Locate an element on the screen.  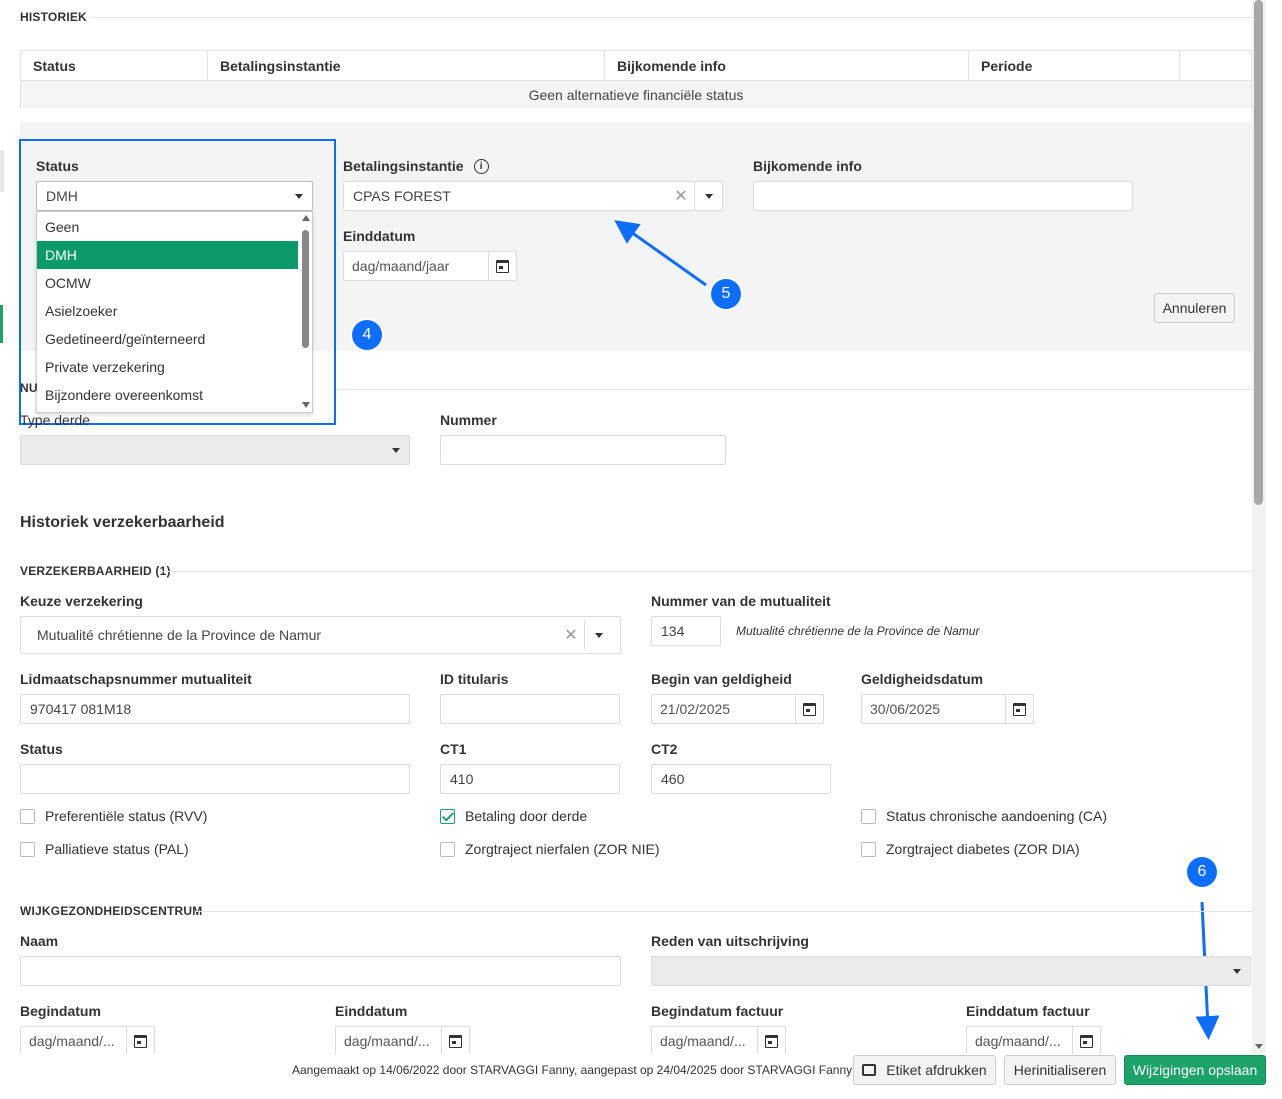
reden-uitschrijving-select is located at coordinates (951, 971).